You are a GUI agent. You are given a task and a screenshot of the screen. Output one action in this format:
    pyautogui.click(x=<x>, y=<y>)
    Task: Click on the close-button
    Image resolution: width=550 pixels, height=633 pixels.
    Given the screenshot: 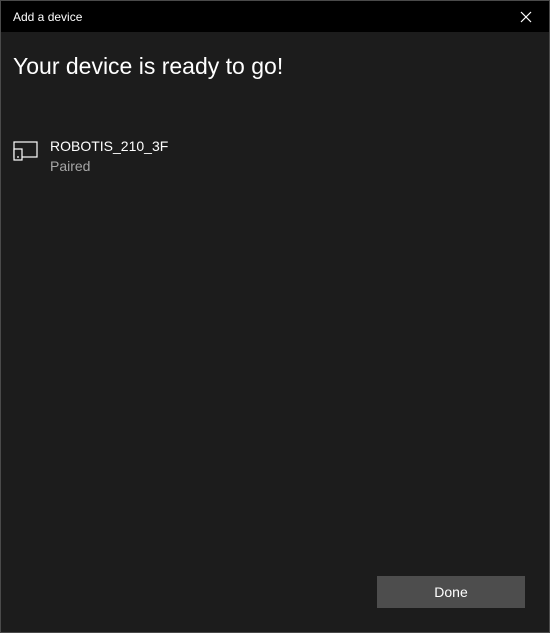 What is the action you would take?
    pyautogui.click(x=526, y=16)
    